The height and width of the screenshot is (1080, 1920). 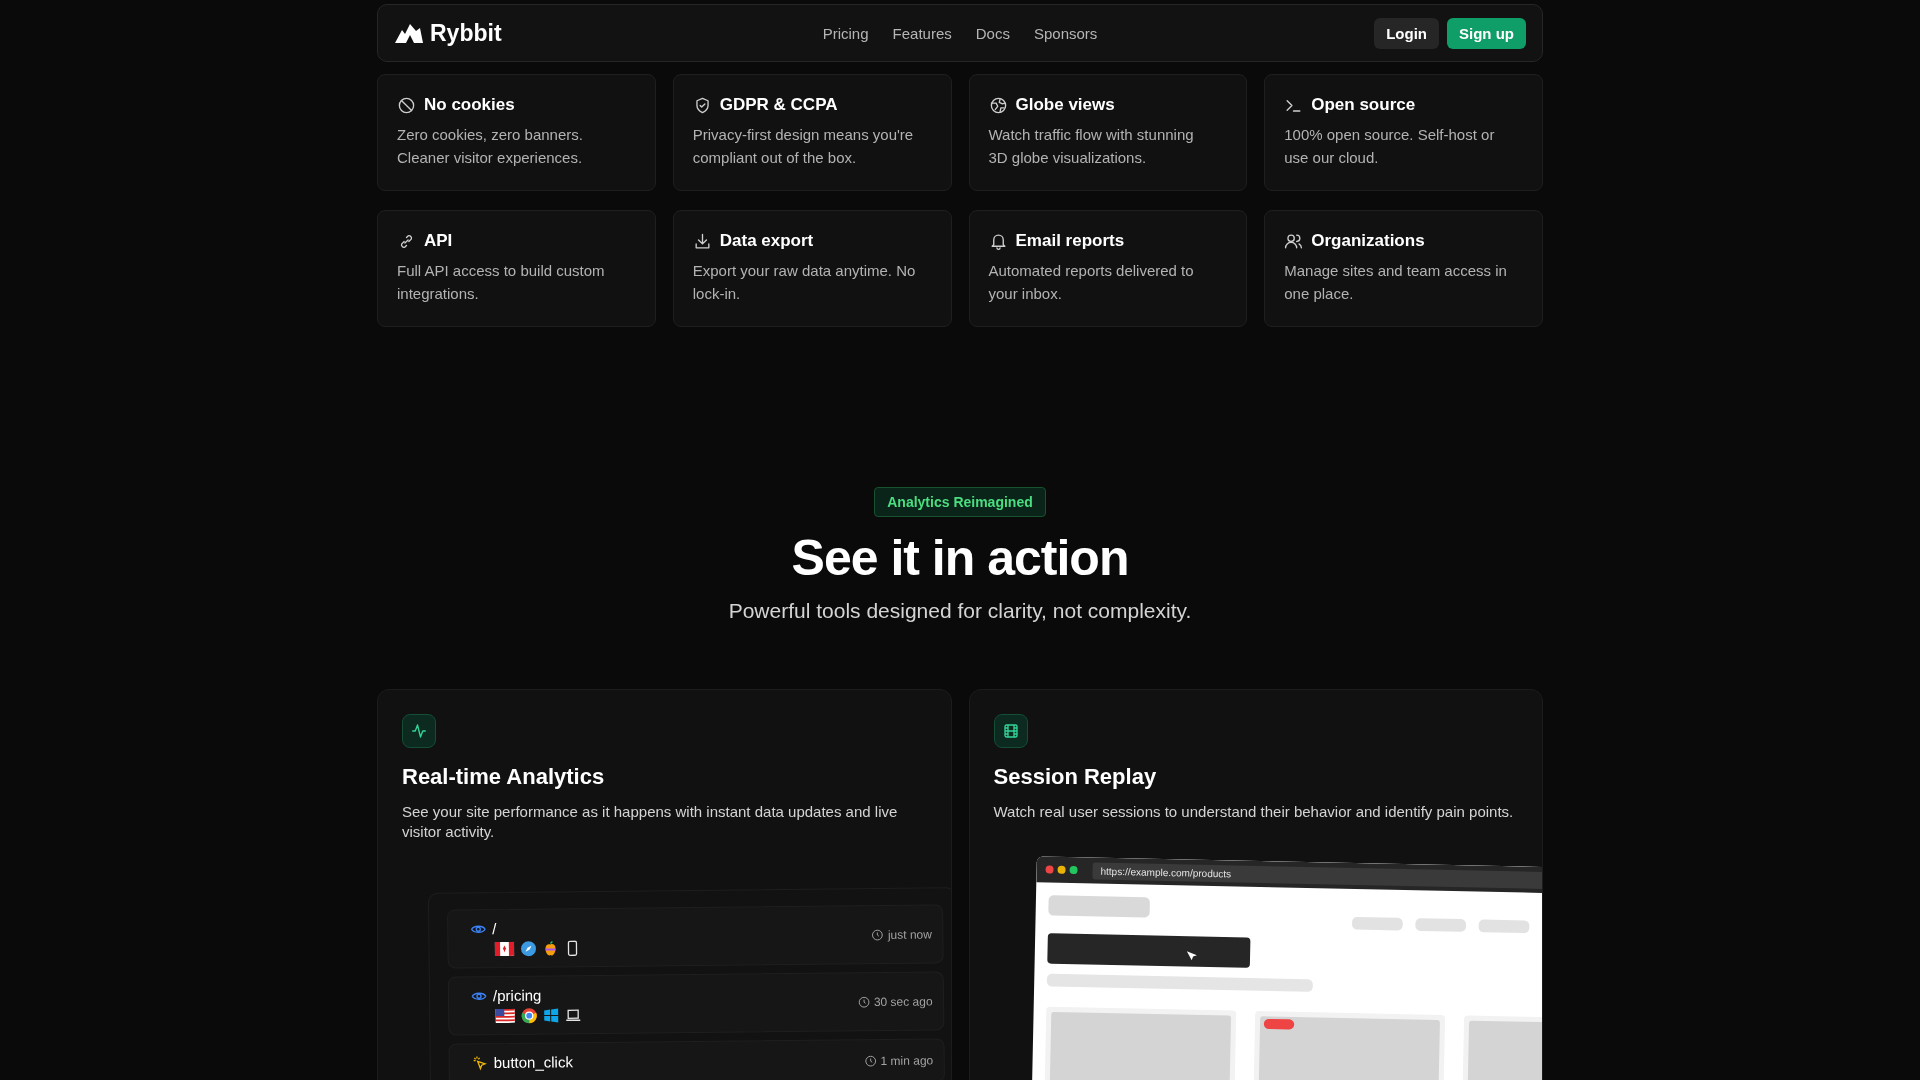 What do you see at coordinates (1010, 731) in the screenshot?
I see `film-icon` at bounding box center [1010, 731].